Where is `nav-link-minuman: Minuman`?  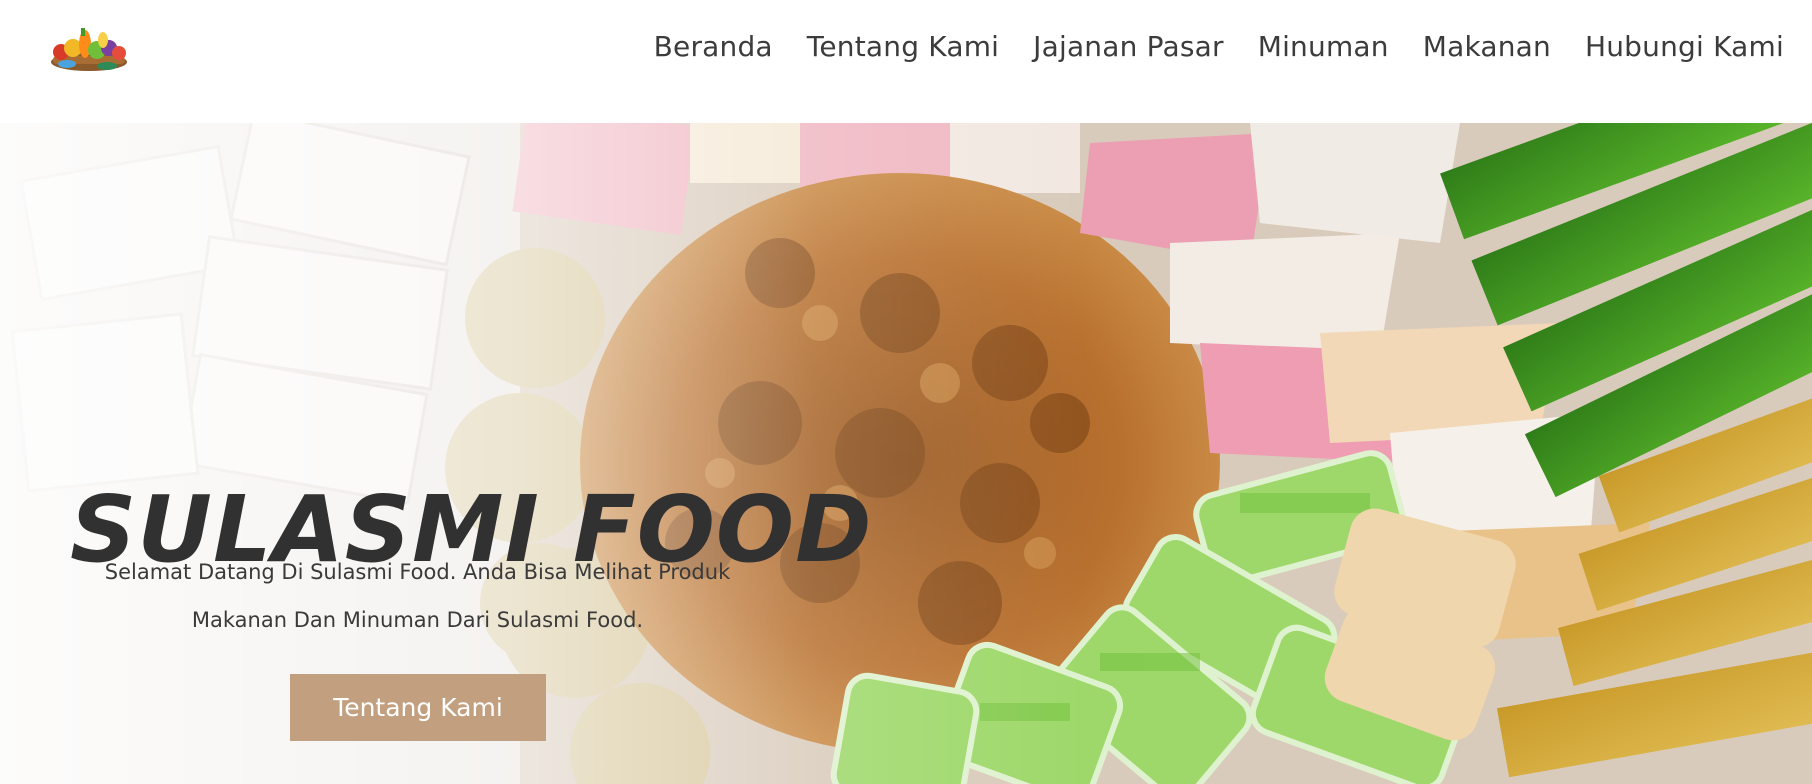 nav-link-minuman: Minuman is located at coordinates (1323, 46).